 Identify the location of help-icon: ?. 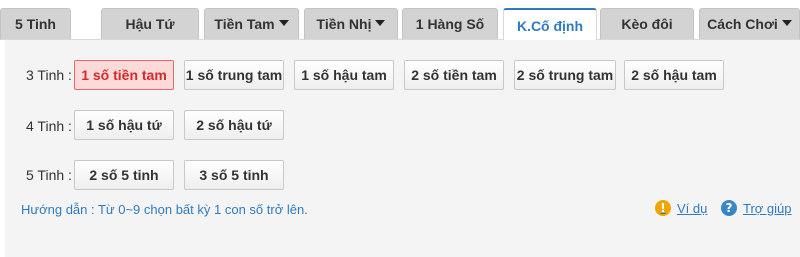
(729, 208).